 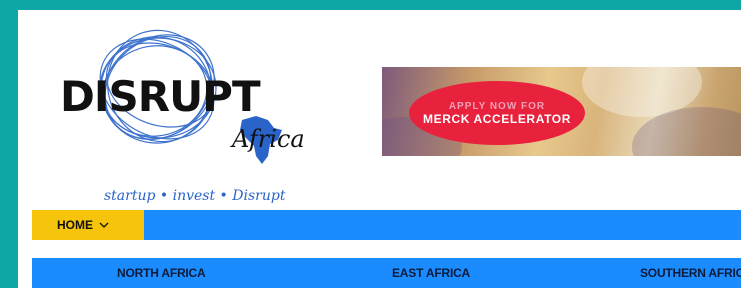 I want to click on logo-wordmark: DISRUPT, so click(x=160, y=96).